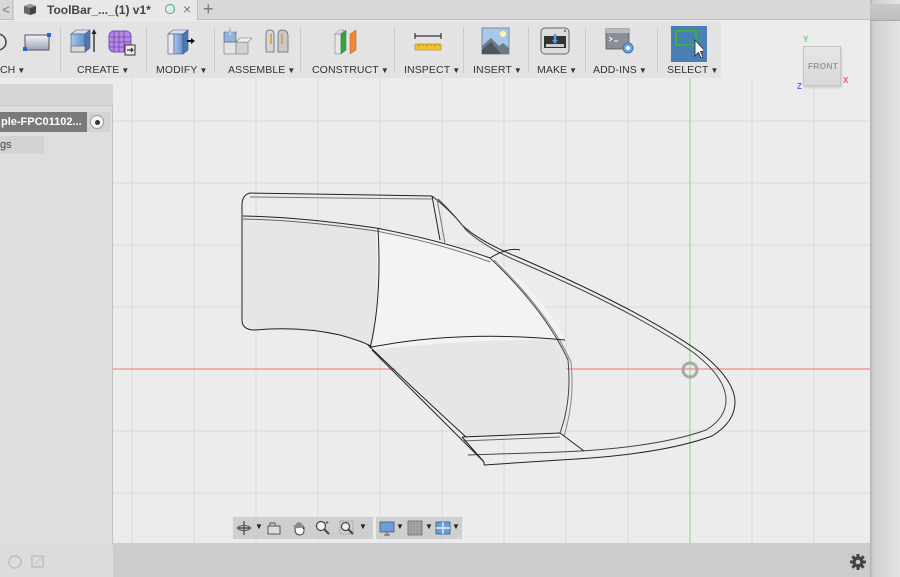 This screenshot has height=577, width=900. What do you see at coordinates (387, 528) in the screenshot?
I see `display-settings-icon` at bounding box center [387, 528].